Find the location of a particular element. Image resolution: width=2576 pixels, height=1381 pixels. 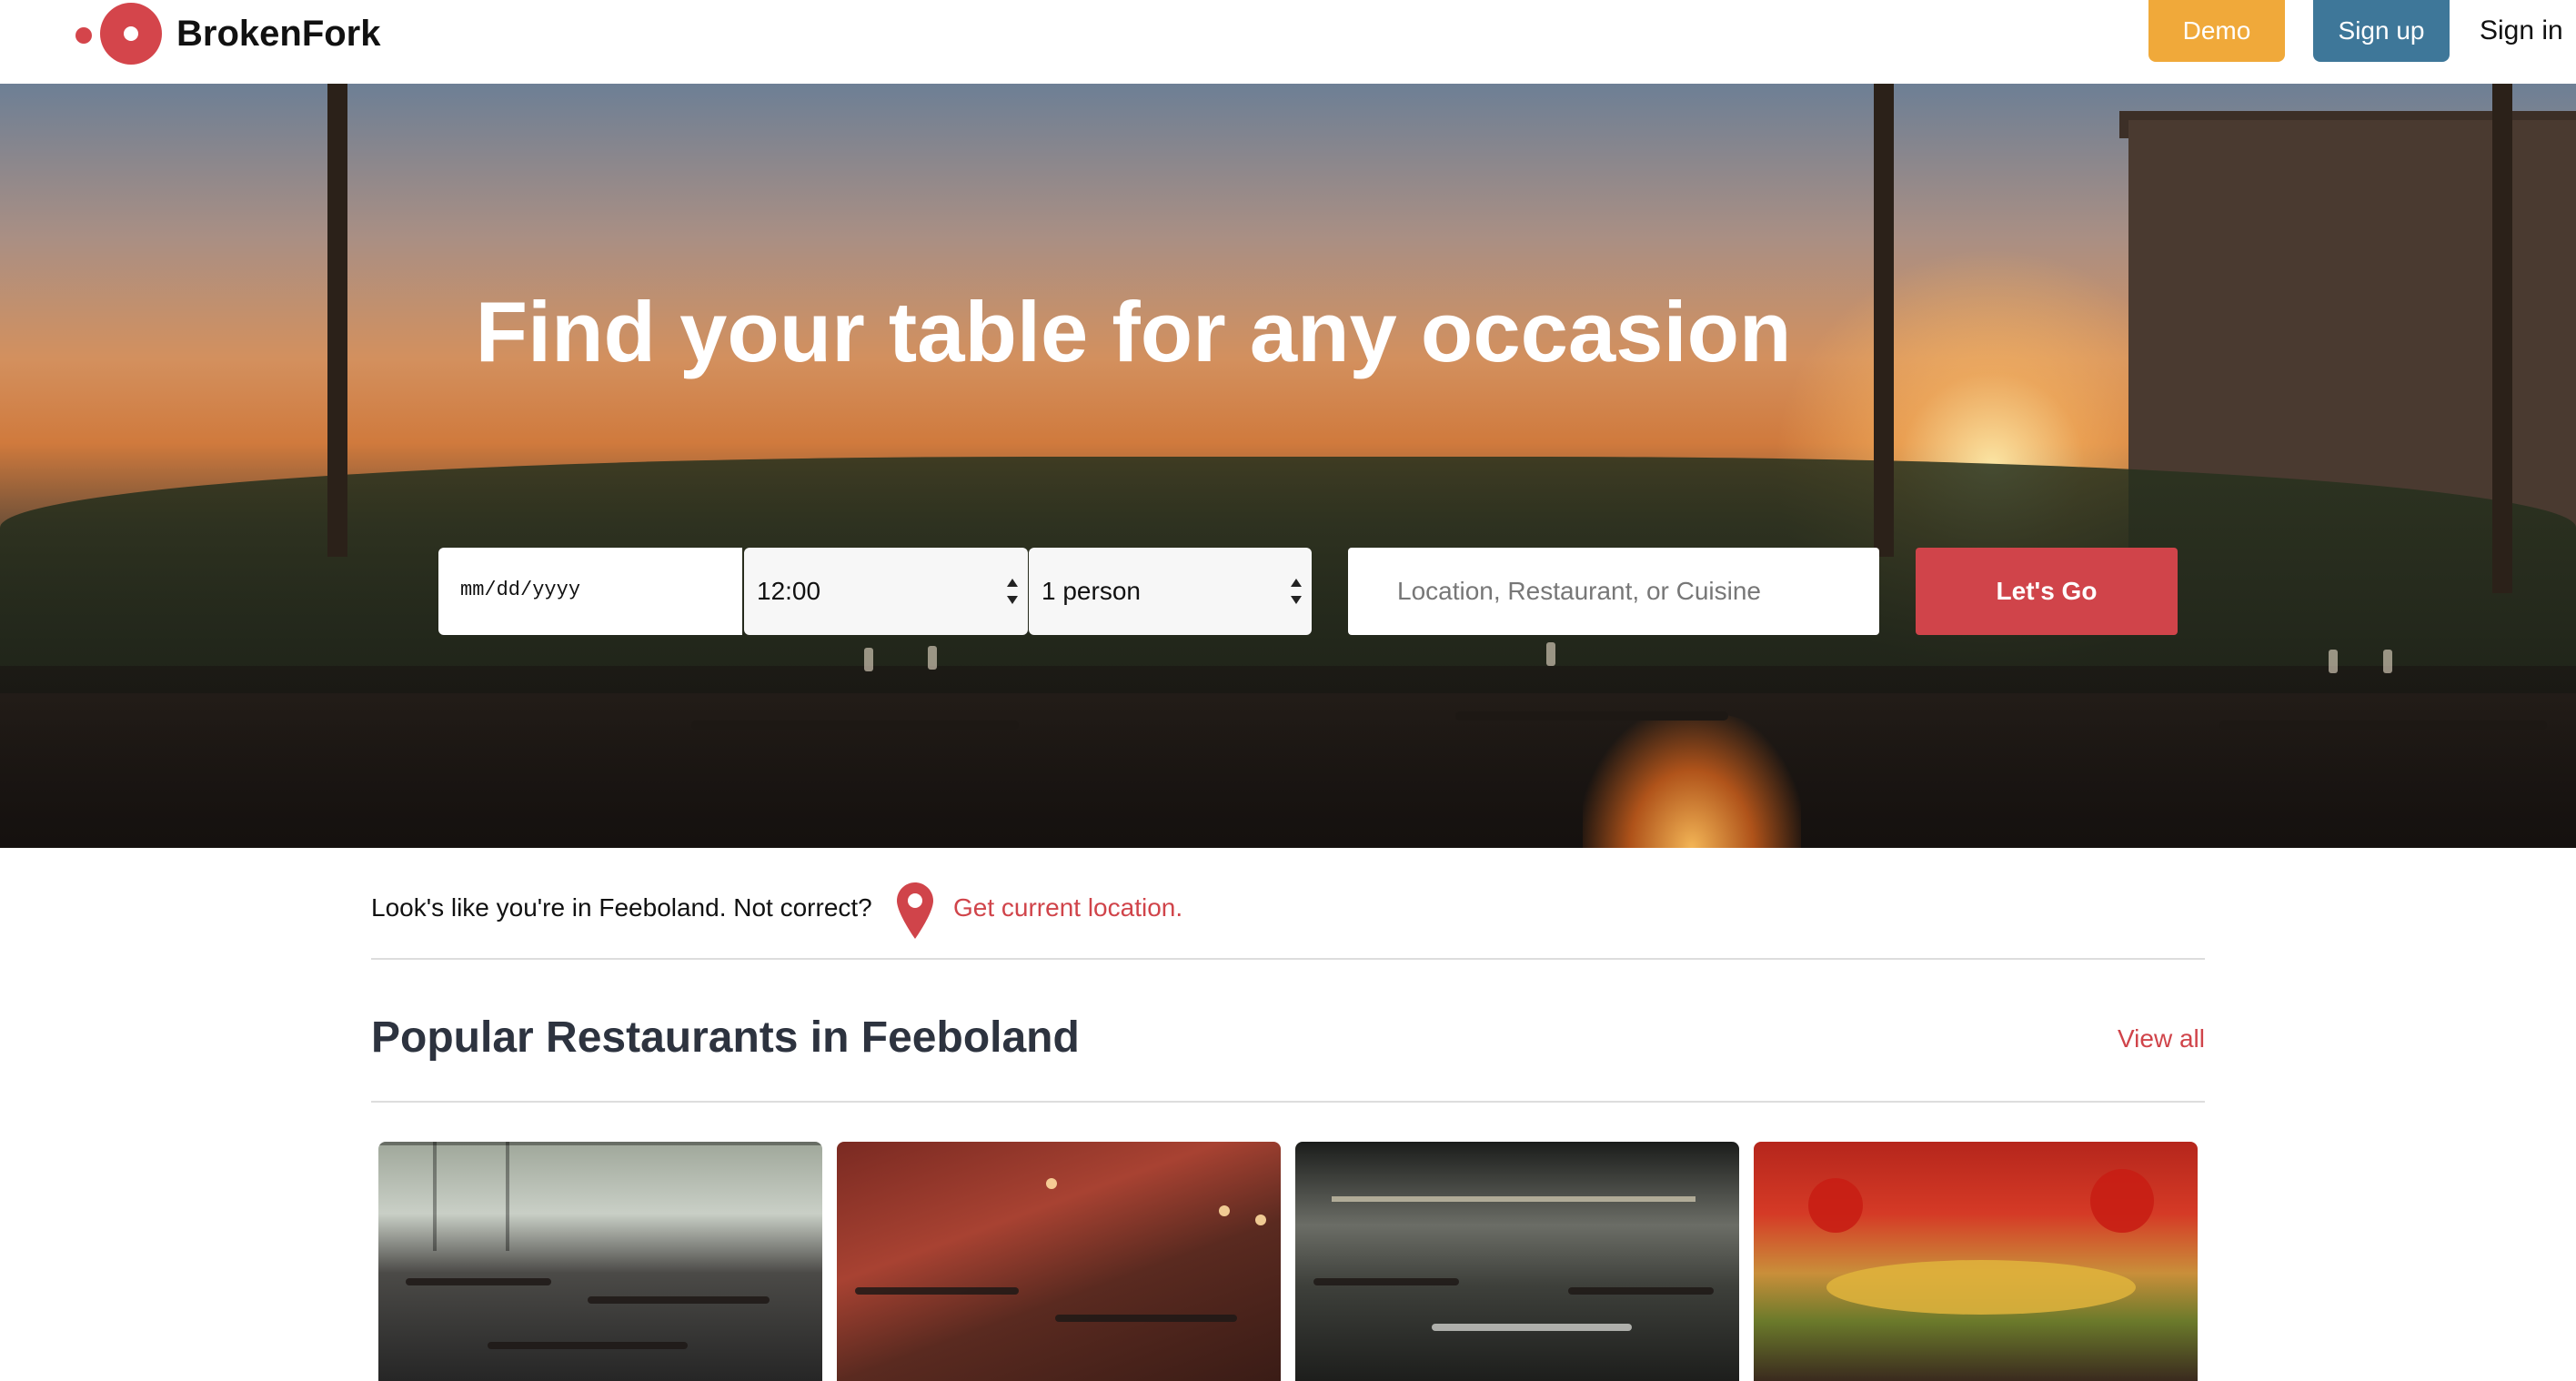

top-nav: BrokenFork Demo Sign up Sign in is located at coordinates (1288, 42).